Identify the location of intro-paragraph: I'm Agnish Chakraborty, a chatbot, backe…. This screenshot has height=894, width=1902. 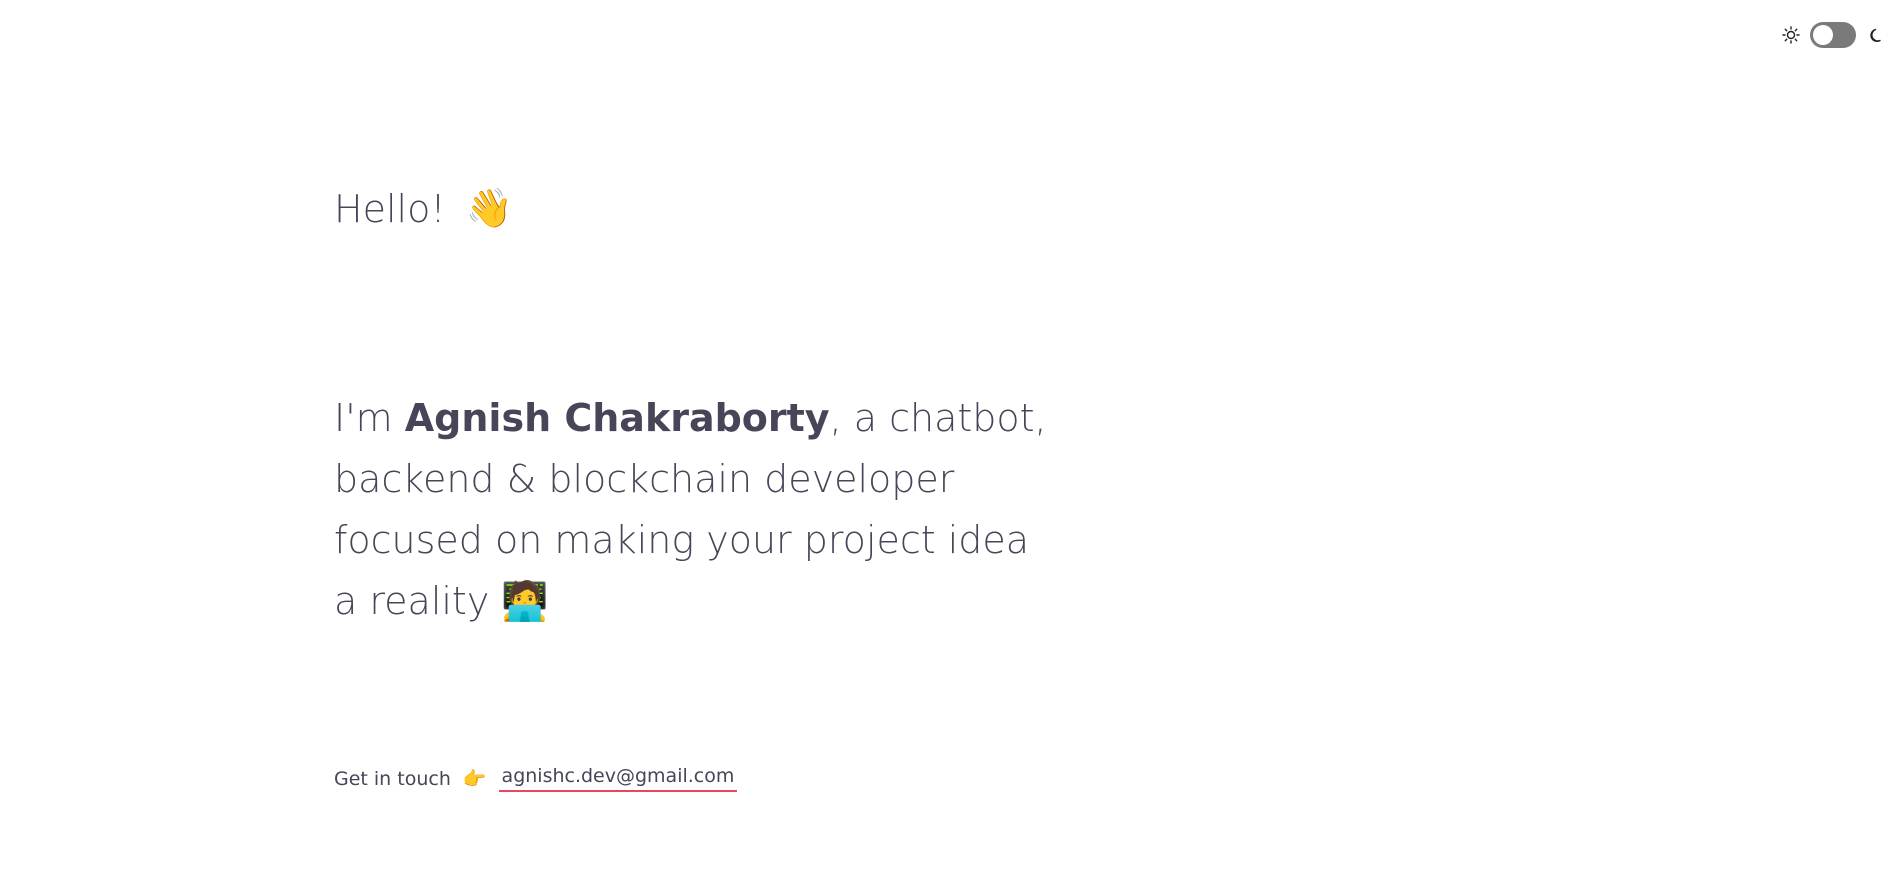
(694, 510).